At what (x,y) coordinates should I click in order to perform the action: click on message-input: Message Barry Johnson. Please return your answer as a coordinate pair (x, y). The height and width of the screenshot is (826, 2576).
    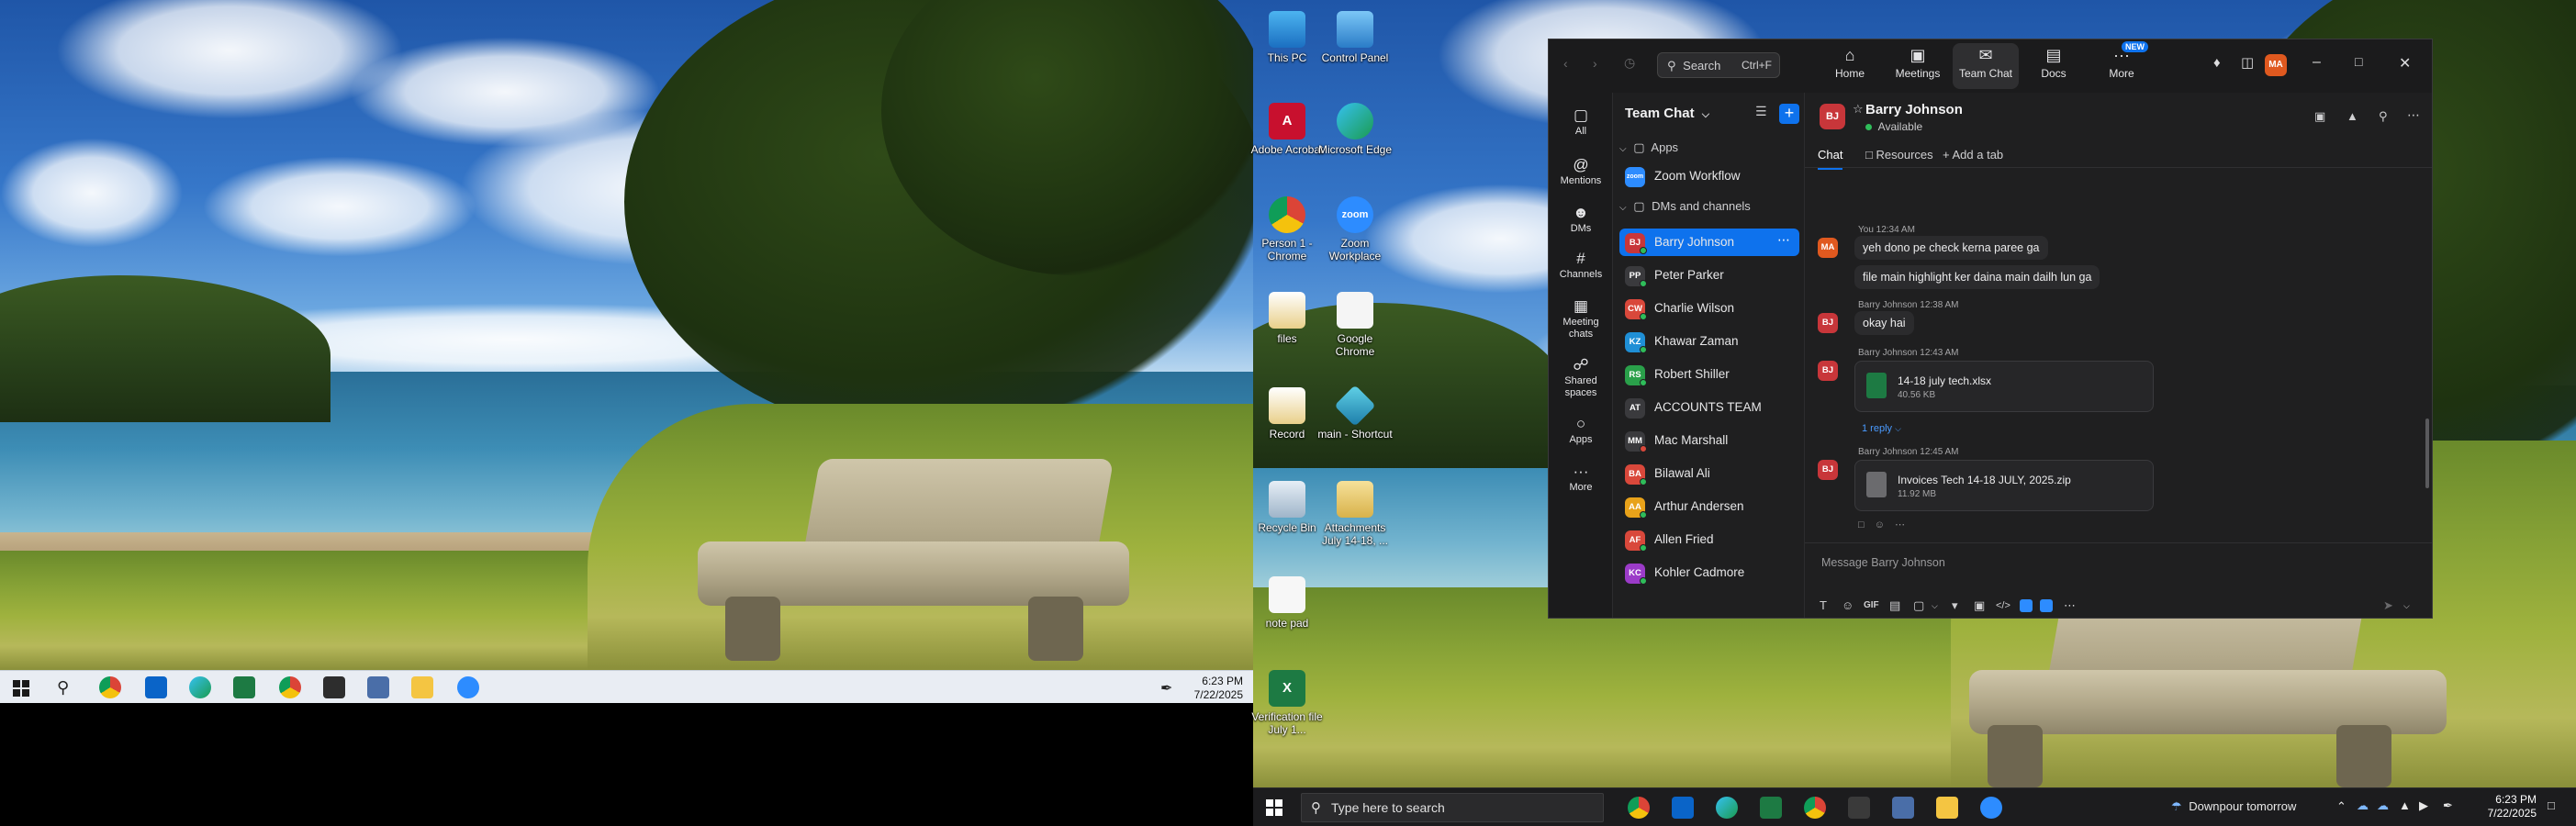
    Looking at the image, I should click on (2119, 570).